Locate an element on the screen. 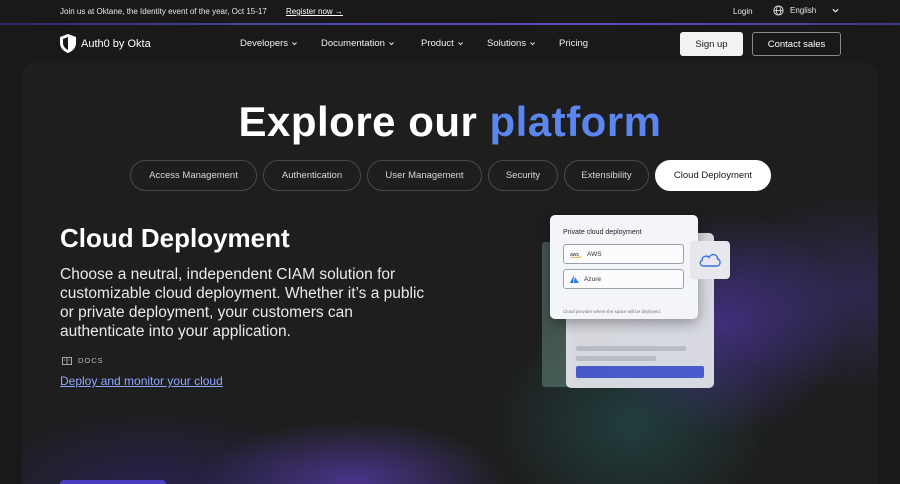  register-link: Register now → is located at coordinates (314, 11).